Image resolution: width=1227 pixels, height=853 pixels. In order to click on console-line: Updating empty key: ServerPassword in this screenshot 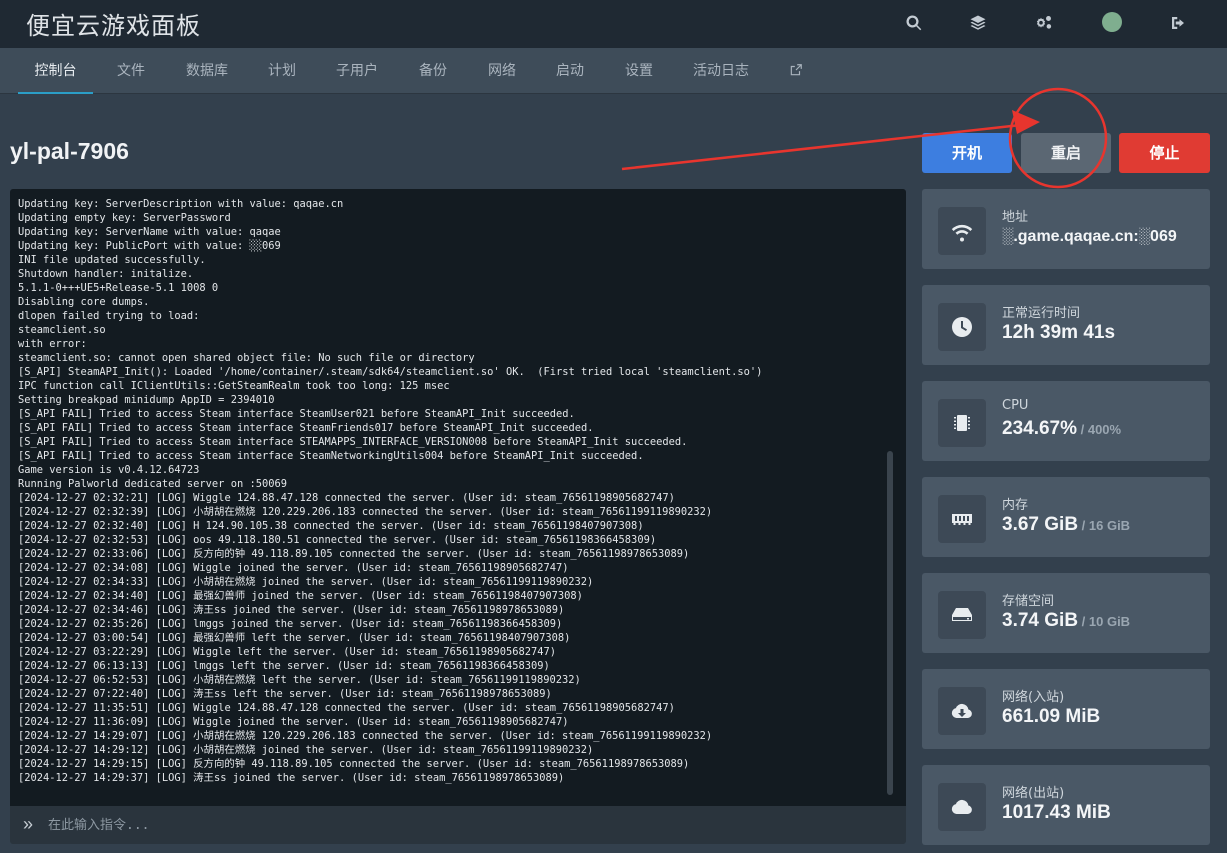, I will do `click(124, 218)`.